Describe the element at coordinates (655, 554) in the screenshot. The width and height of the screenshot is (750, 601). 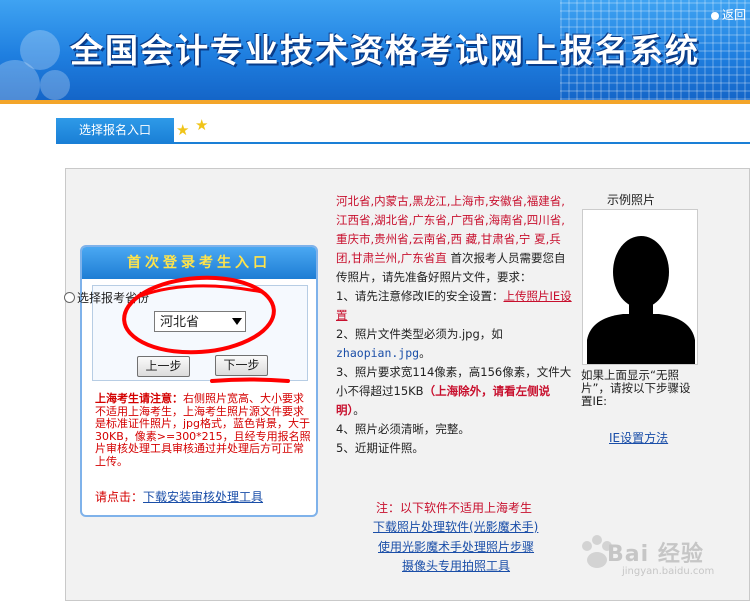
I see `watermark-brand: Bai 经验` at that location.